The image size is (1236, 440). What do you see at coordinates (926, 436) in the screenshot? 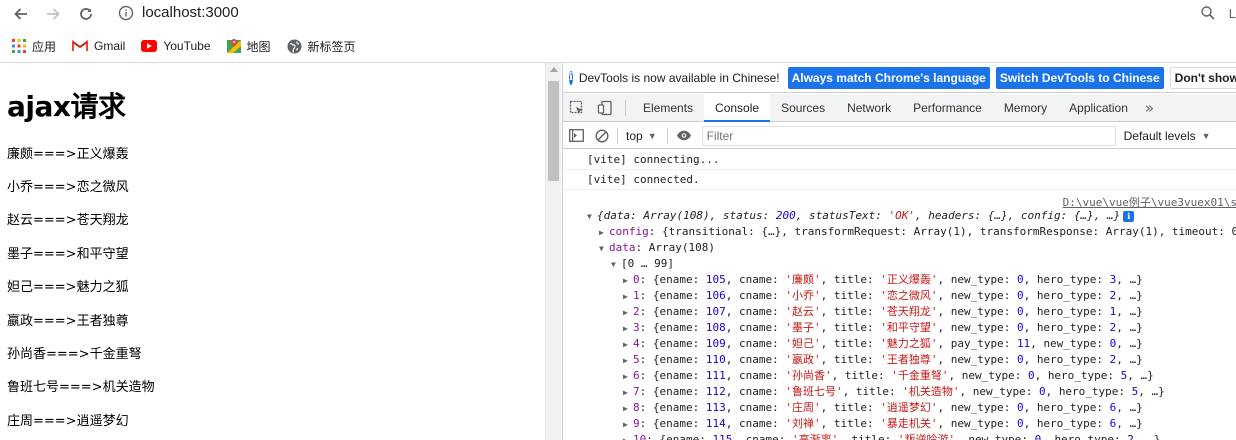
I see `title-value: '叛逆吟游'` at bounding box center [926, 436].